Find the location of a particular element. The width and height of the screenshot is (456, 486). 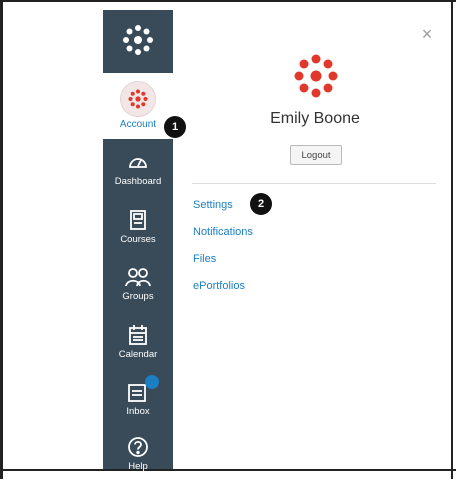

canvas-logo-red-icon is located at coordinates (316, 76).